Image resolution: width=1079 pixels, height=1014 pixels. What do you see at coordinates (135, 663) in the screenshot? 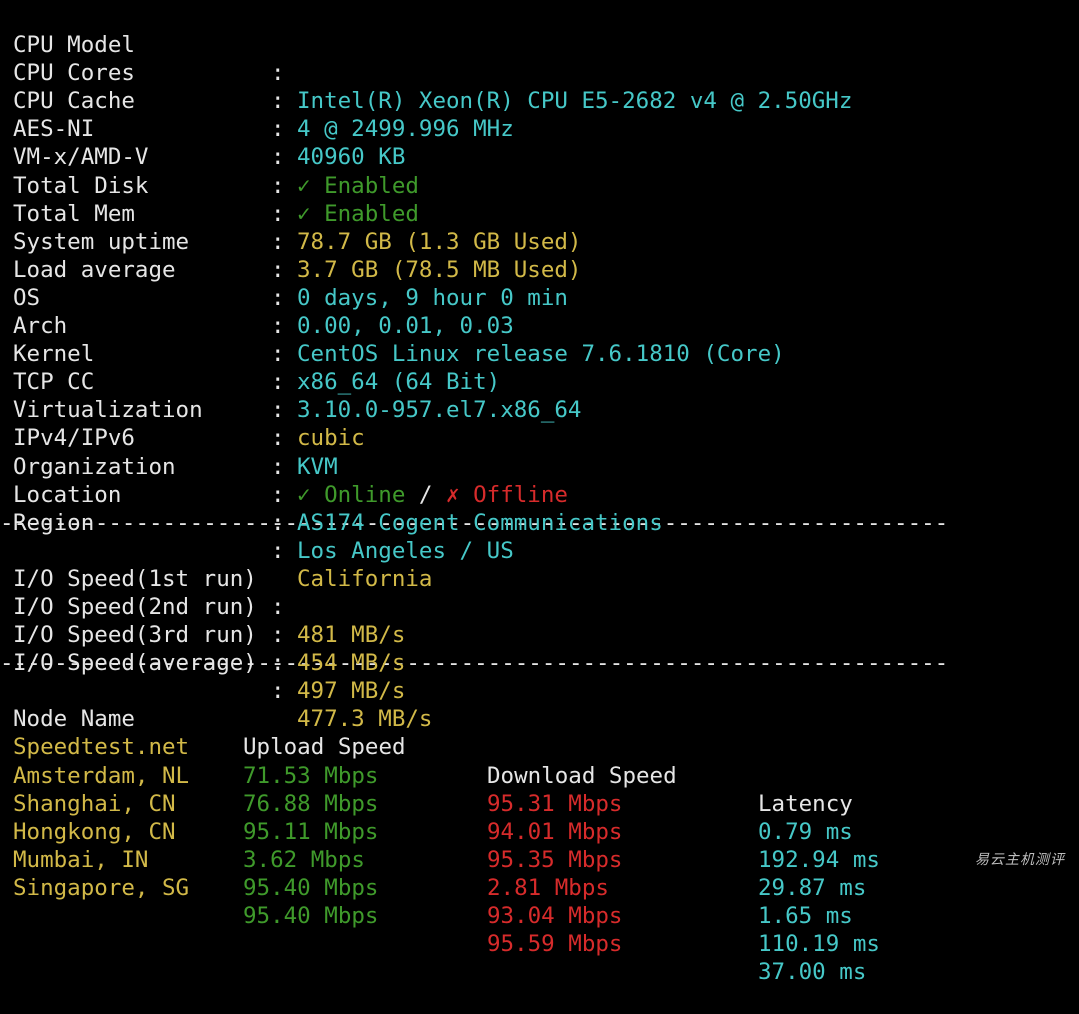
I see `io-label: I/O Speed(average)` at bounding box center [135, 663].